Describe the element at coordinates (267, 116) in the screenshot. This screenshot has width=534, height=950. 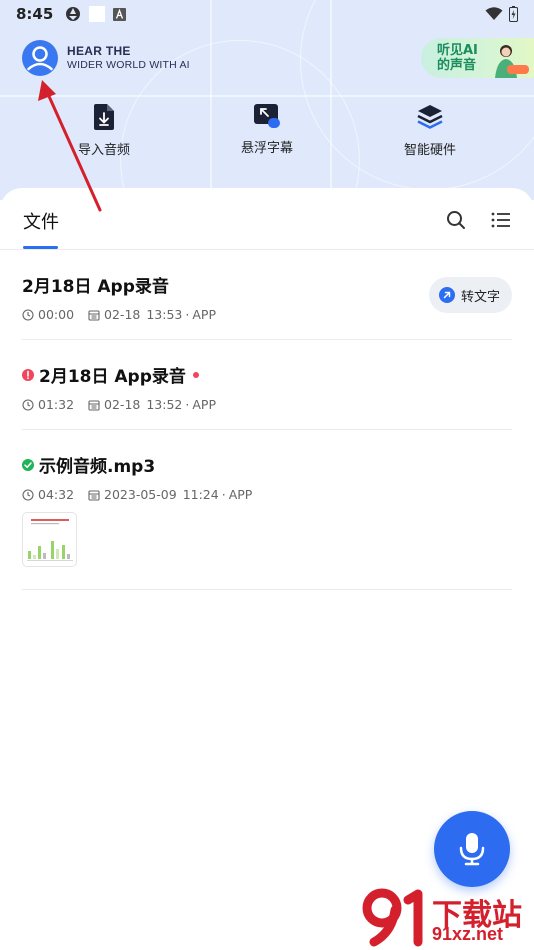
I see `floating-subtitle-icon` at that location.